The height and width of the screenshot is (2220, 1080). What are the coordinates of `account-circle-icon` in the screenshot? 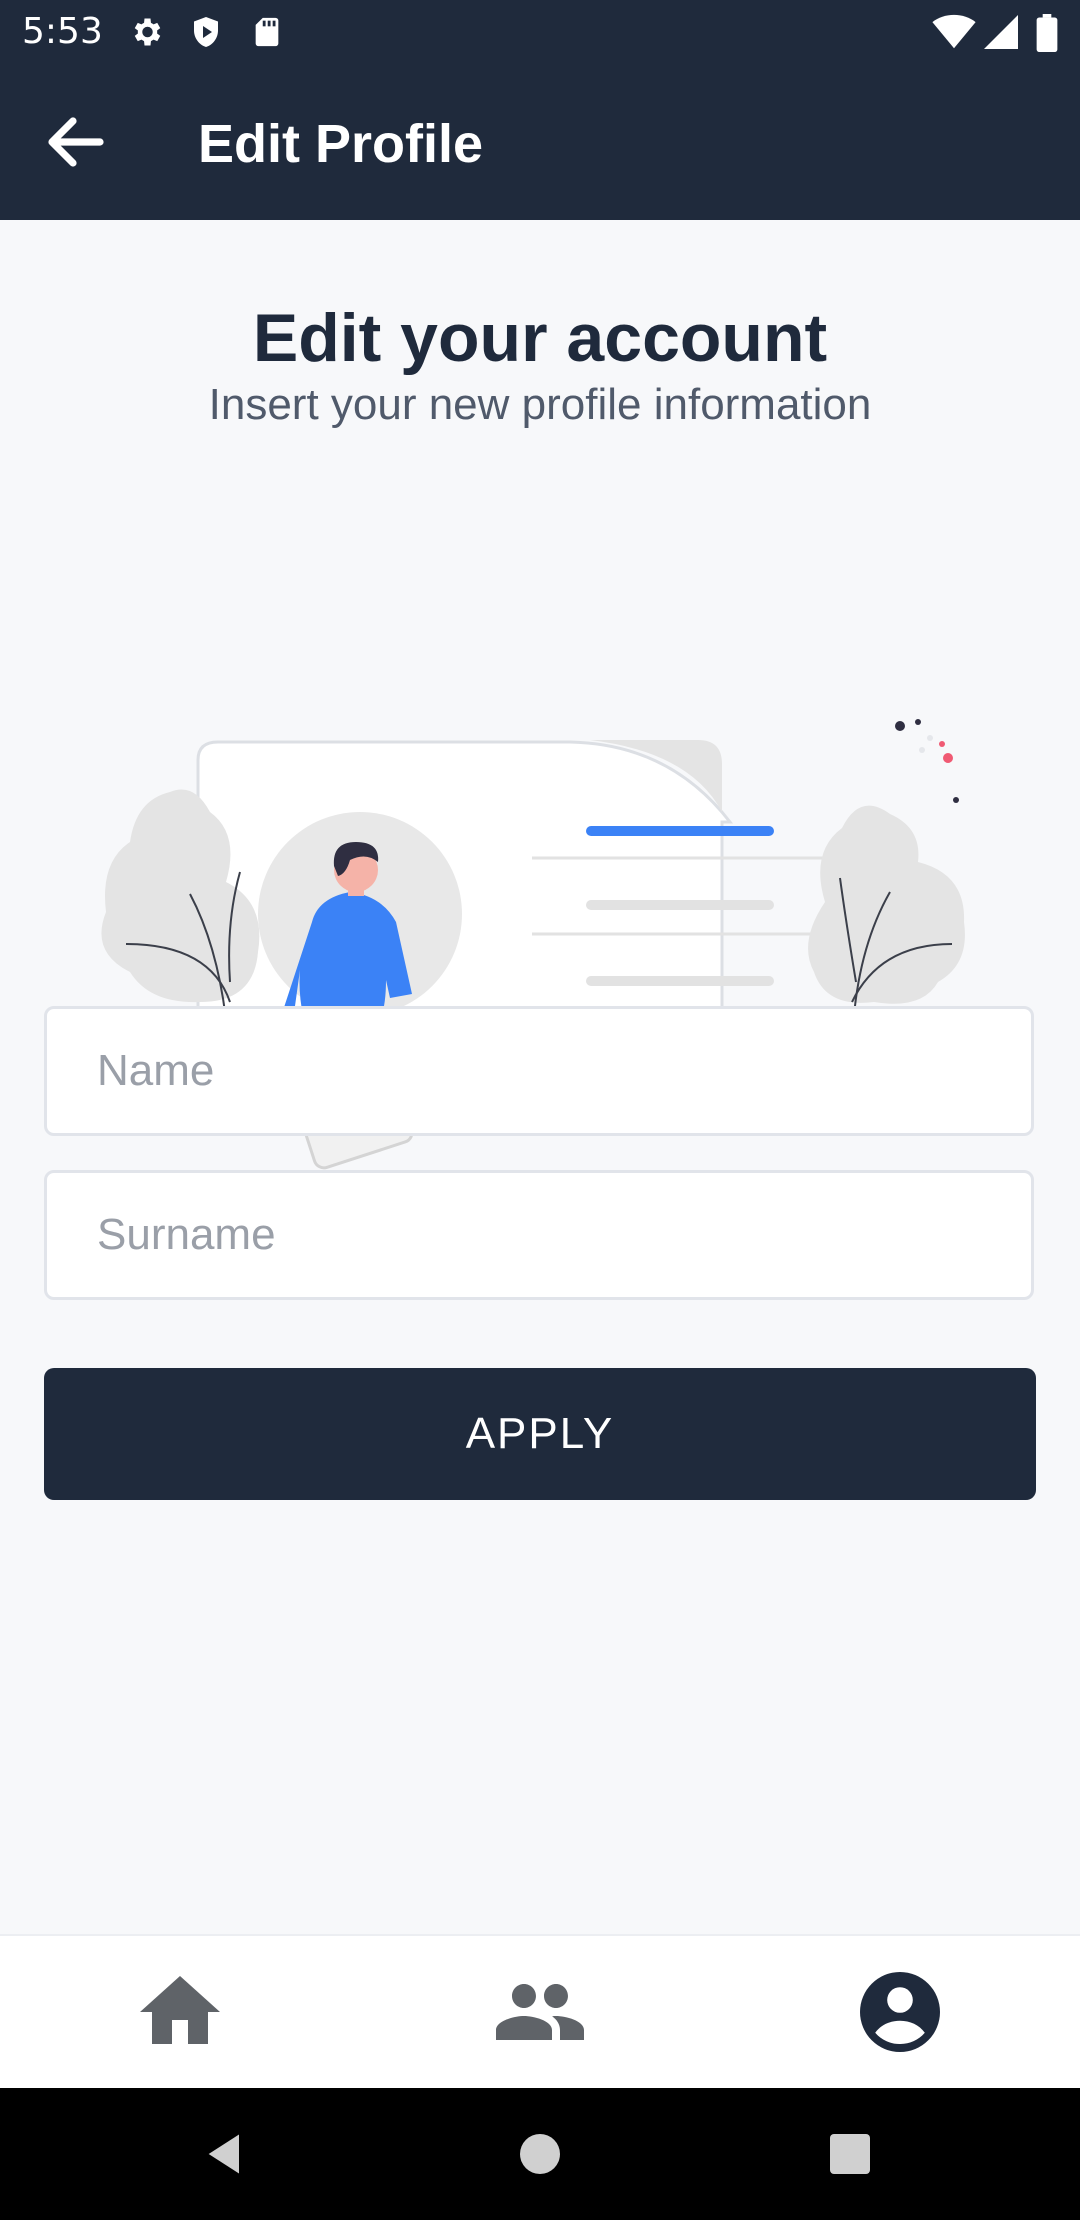 It's located at (900, 2012).